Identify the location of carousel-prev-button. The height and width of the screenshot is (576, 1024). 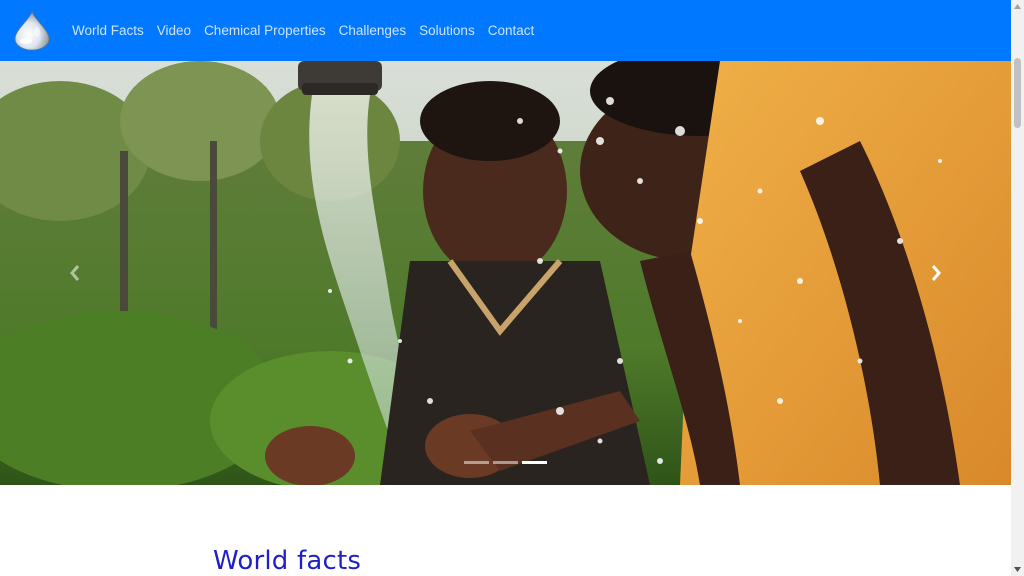
(75, 273).